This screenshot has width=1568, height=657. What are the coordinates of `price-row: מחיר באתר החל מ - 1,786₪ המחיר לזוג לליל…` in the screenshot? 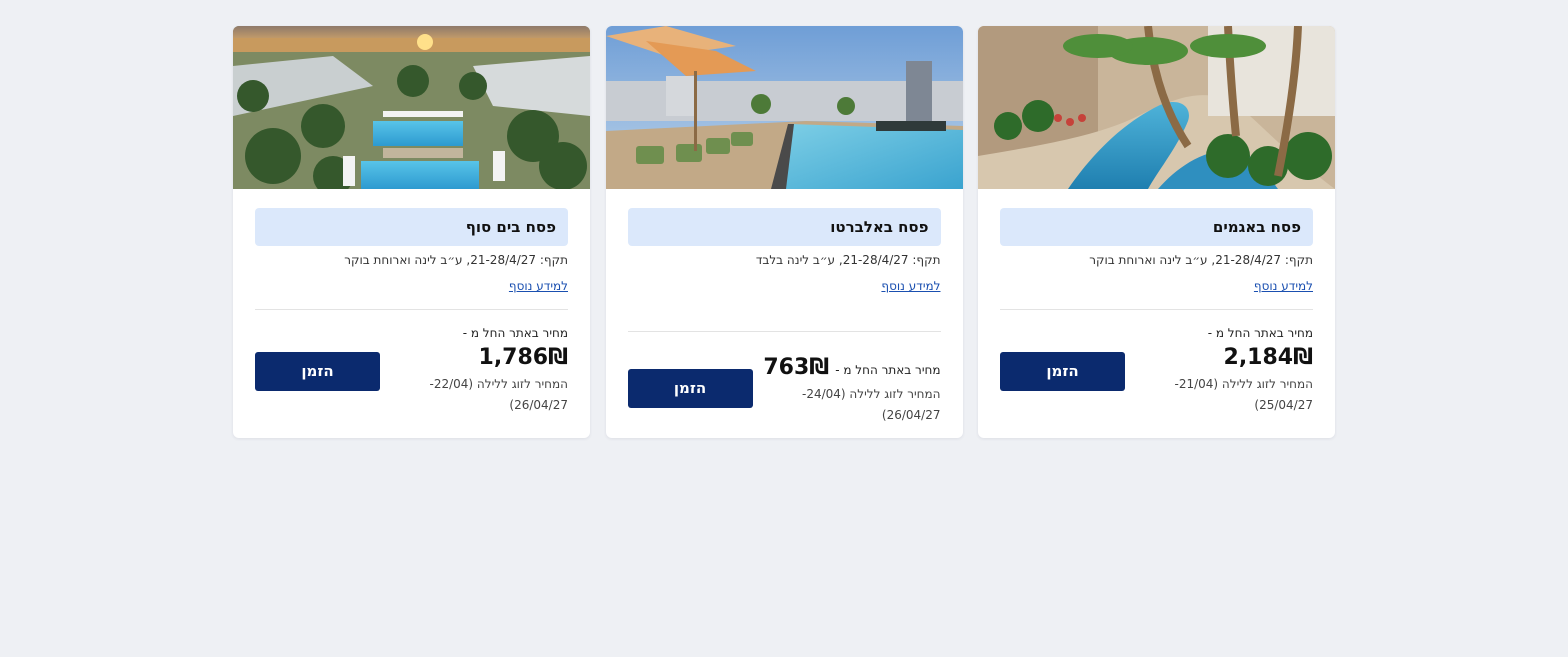 It's located at (411, 371).